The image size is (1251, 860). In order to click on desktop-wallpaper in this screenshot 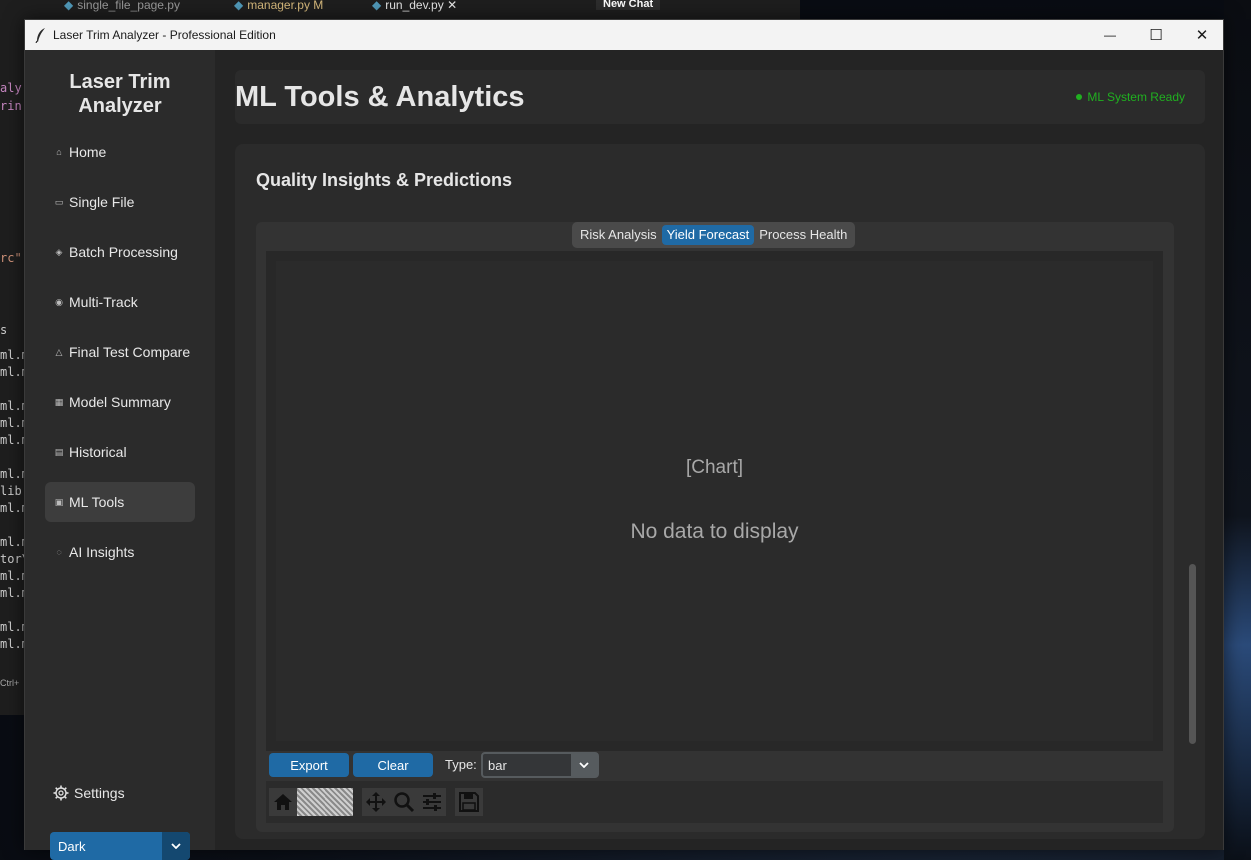, I will do `click(1237, 430)`.